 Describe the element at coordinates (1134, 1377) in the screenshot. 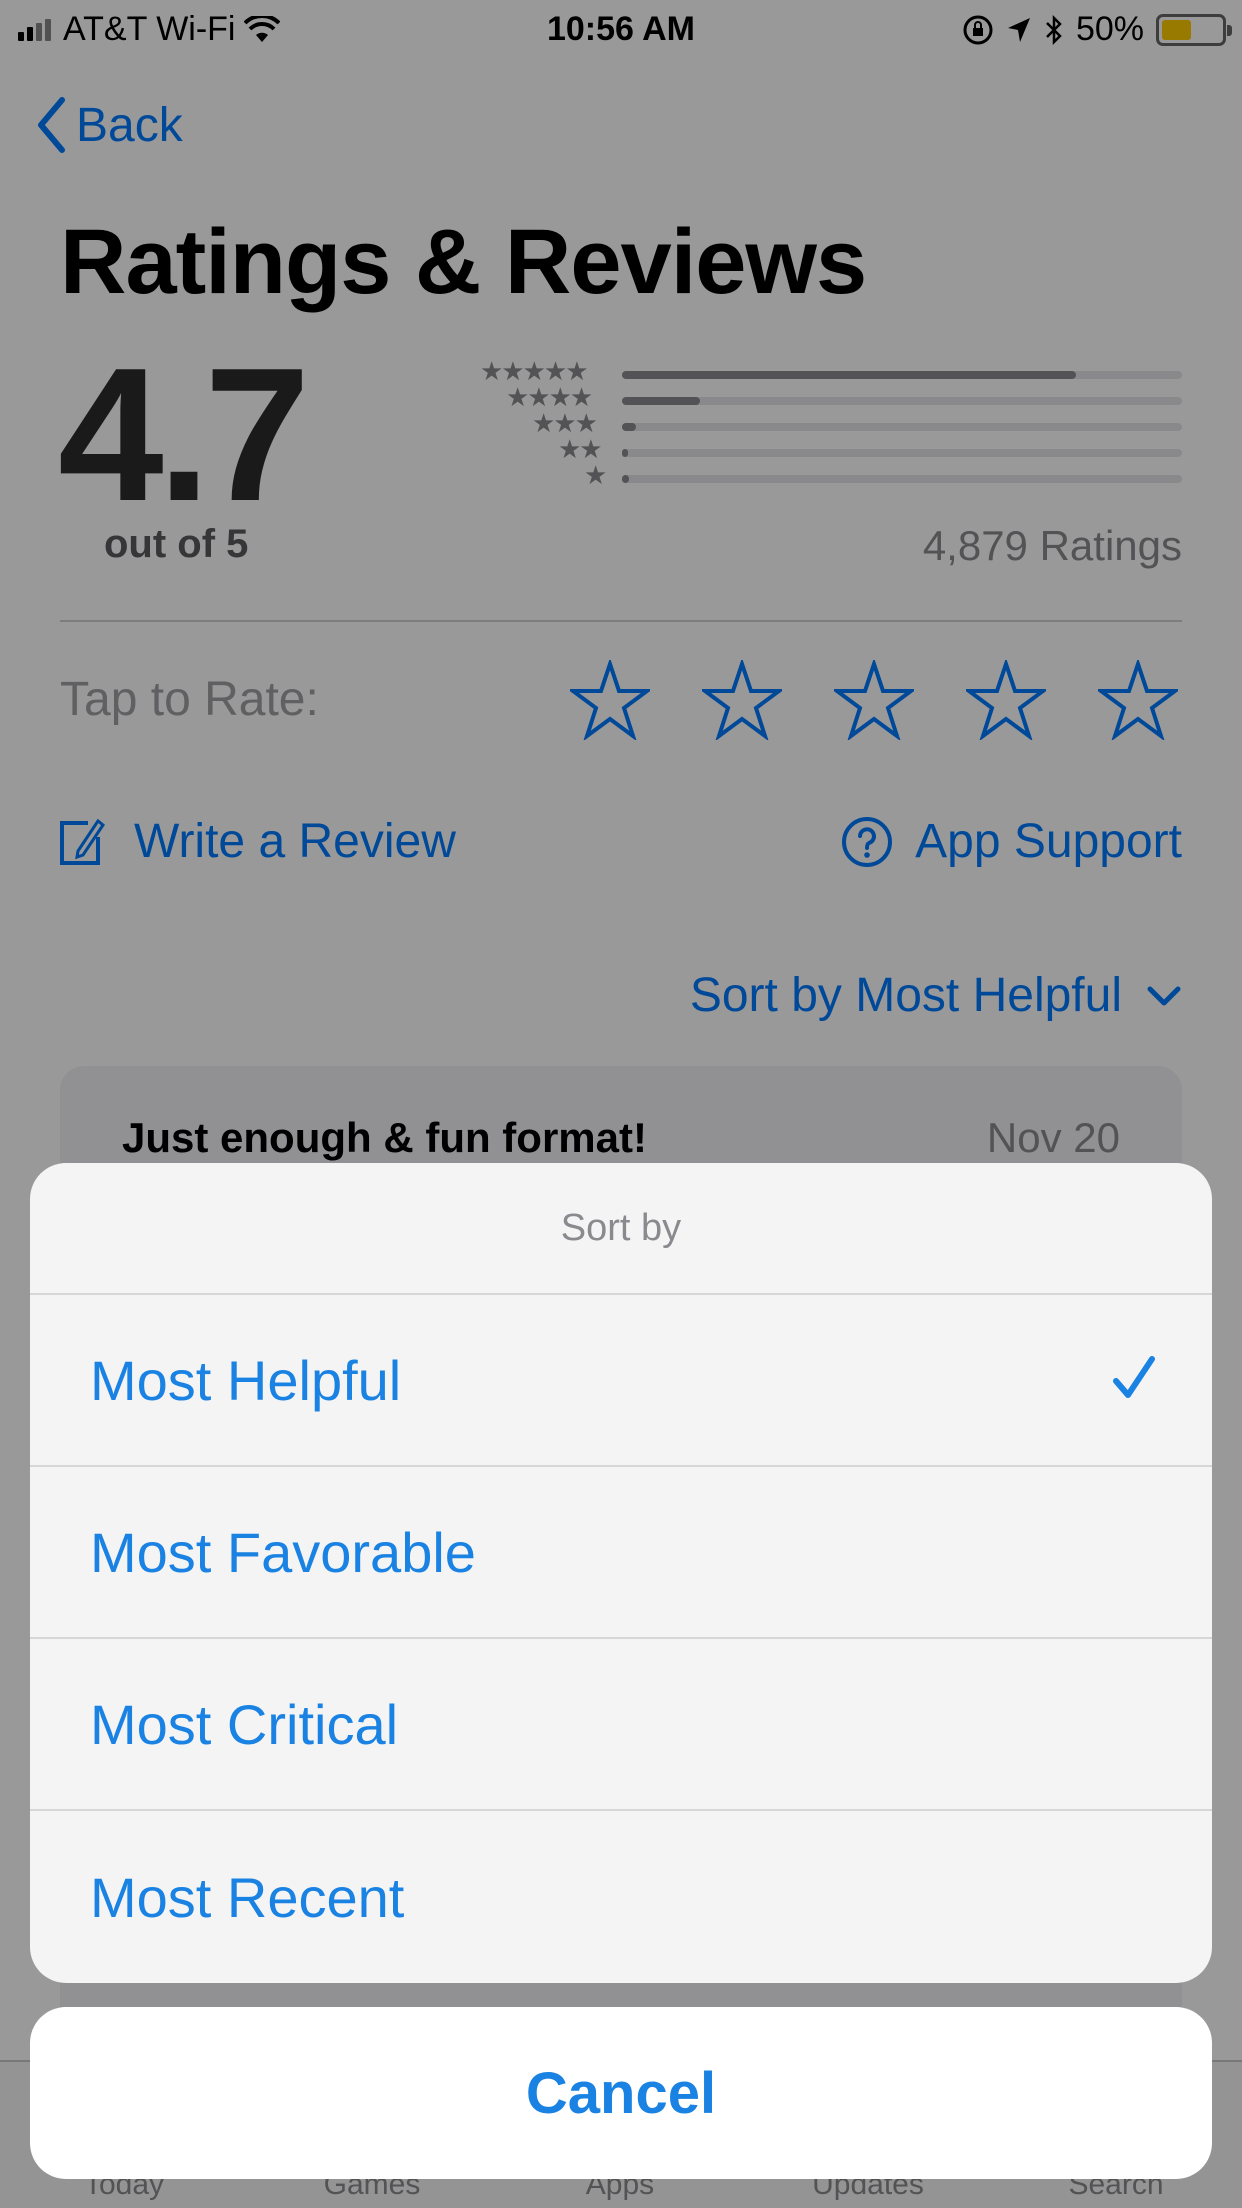

I see `checkmark-icon` at that location.